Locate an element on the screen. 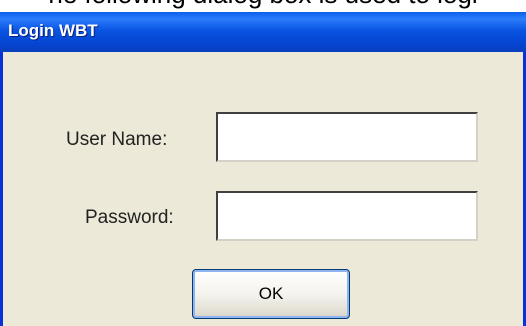 The height and width of the screenshot is (326, 526). ok-button: OK is located at coordinates (271, 294).